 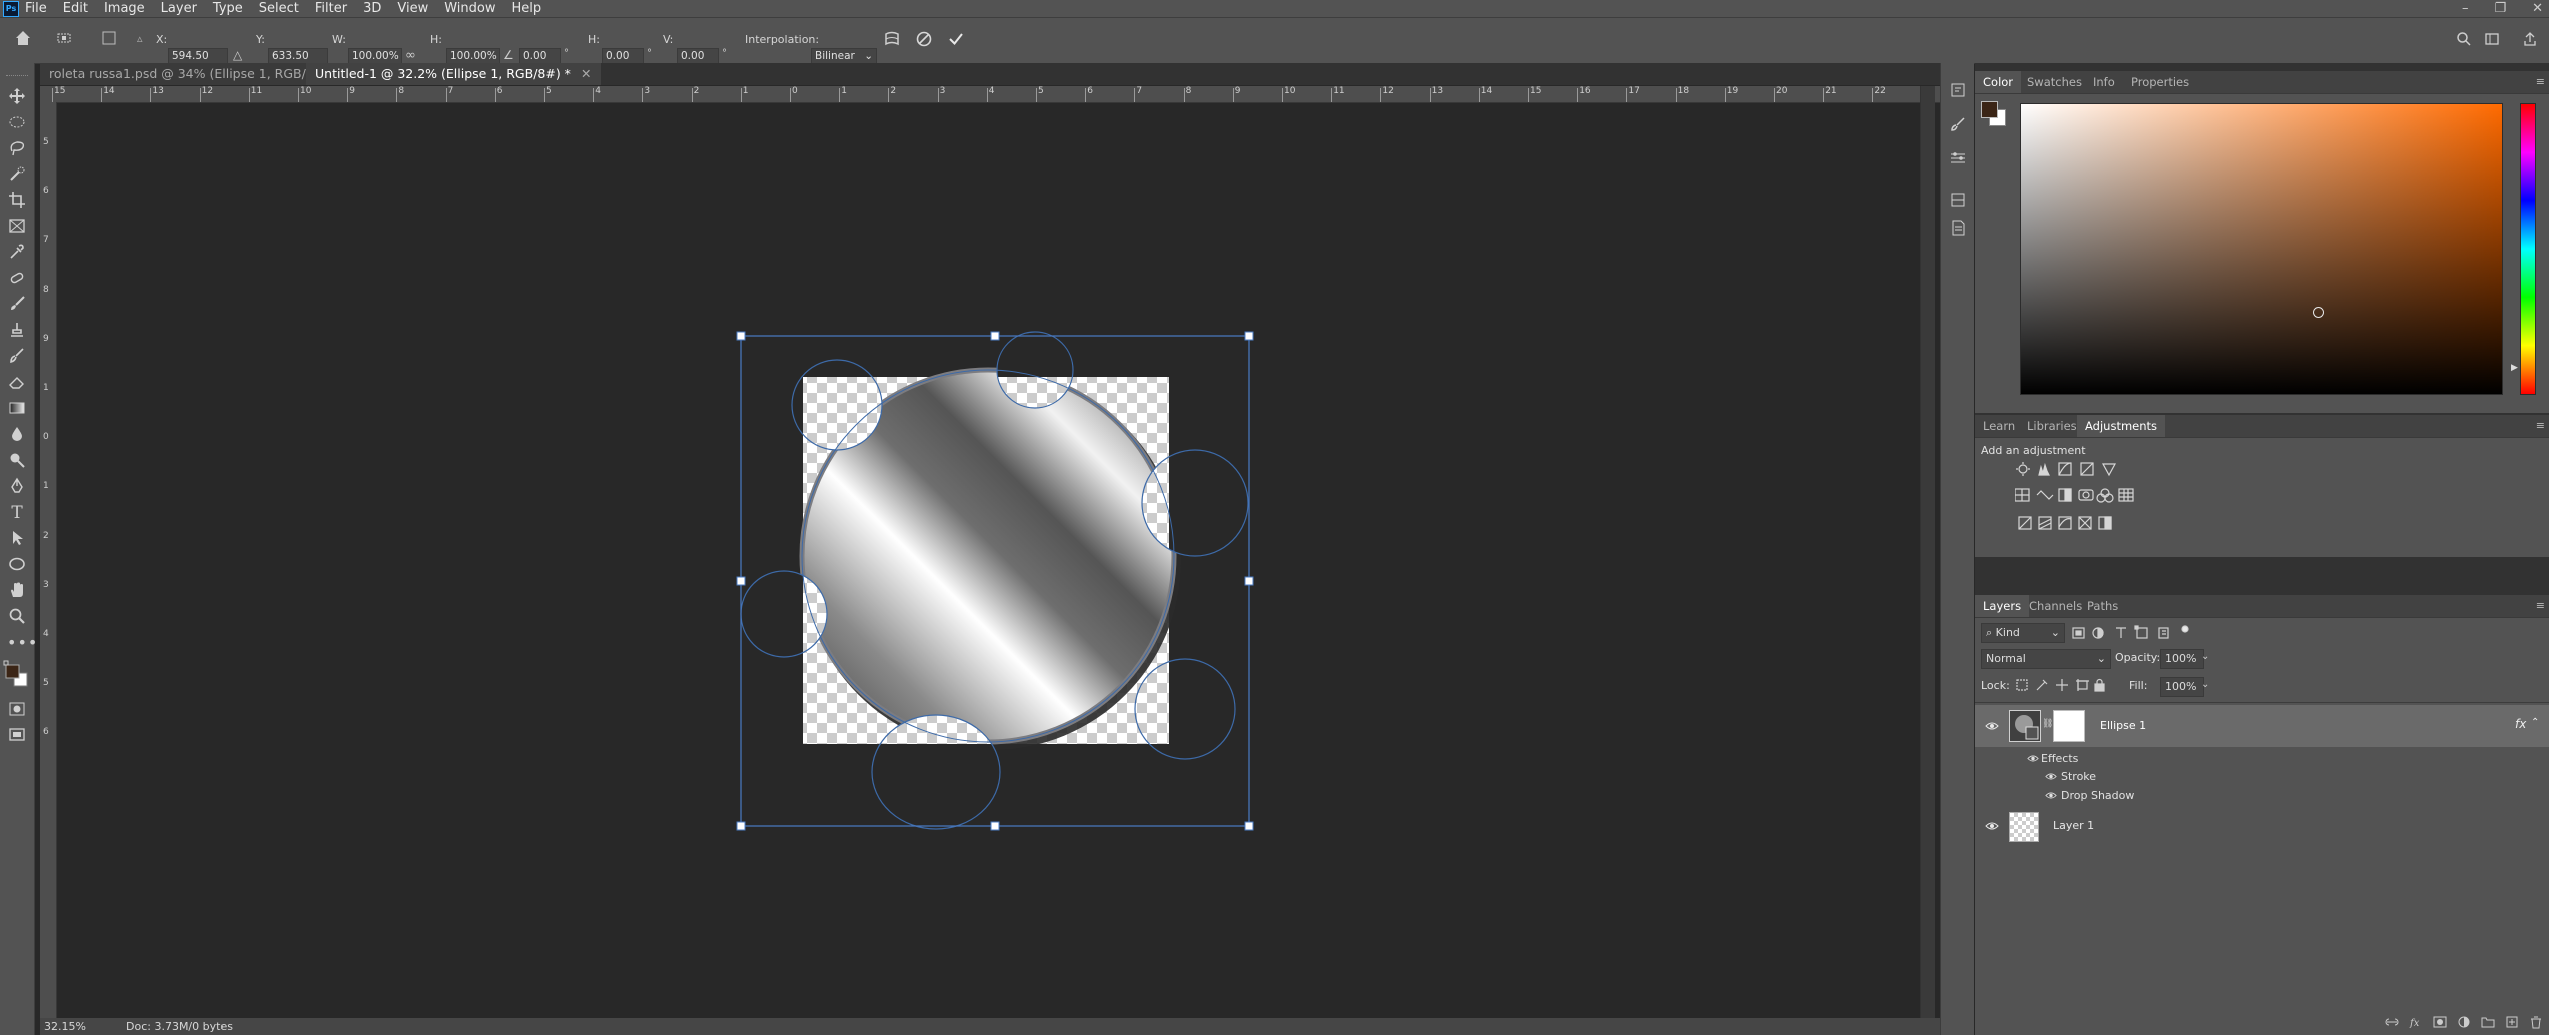 I want to click on delta-icon: ▵, so click(x=140, y=38).